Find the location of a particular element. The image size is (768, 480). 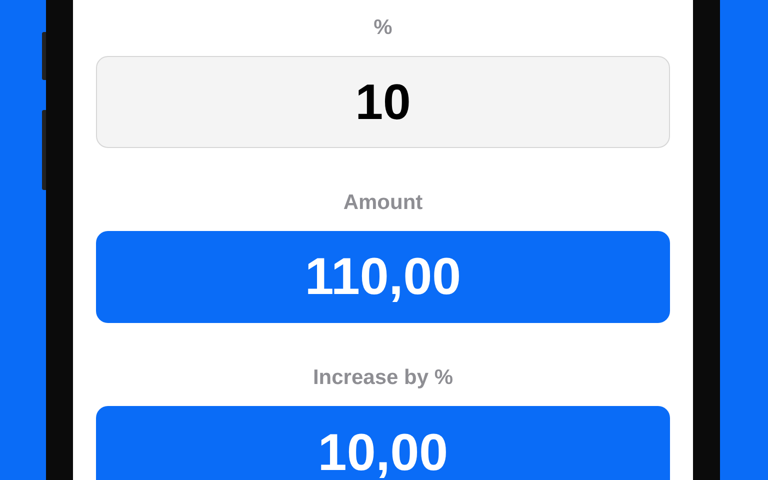

field-label: Increase by % is located at coordinates (383, 378).